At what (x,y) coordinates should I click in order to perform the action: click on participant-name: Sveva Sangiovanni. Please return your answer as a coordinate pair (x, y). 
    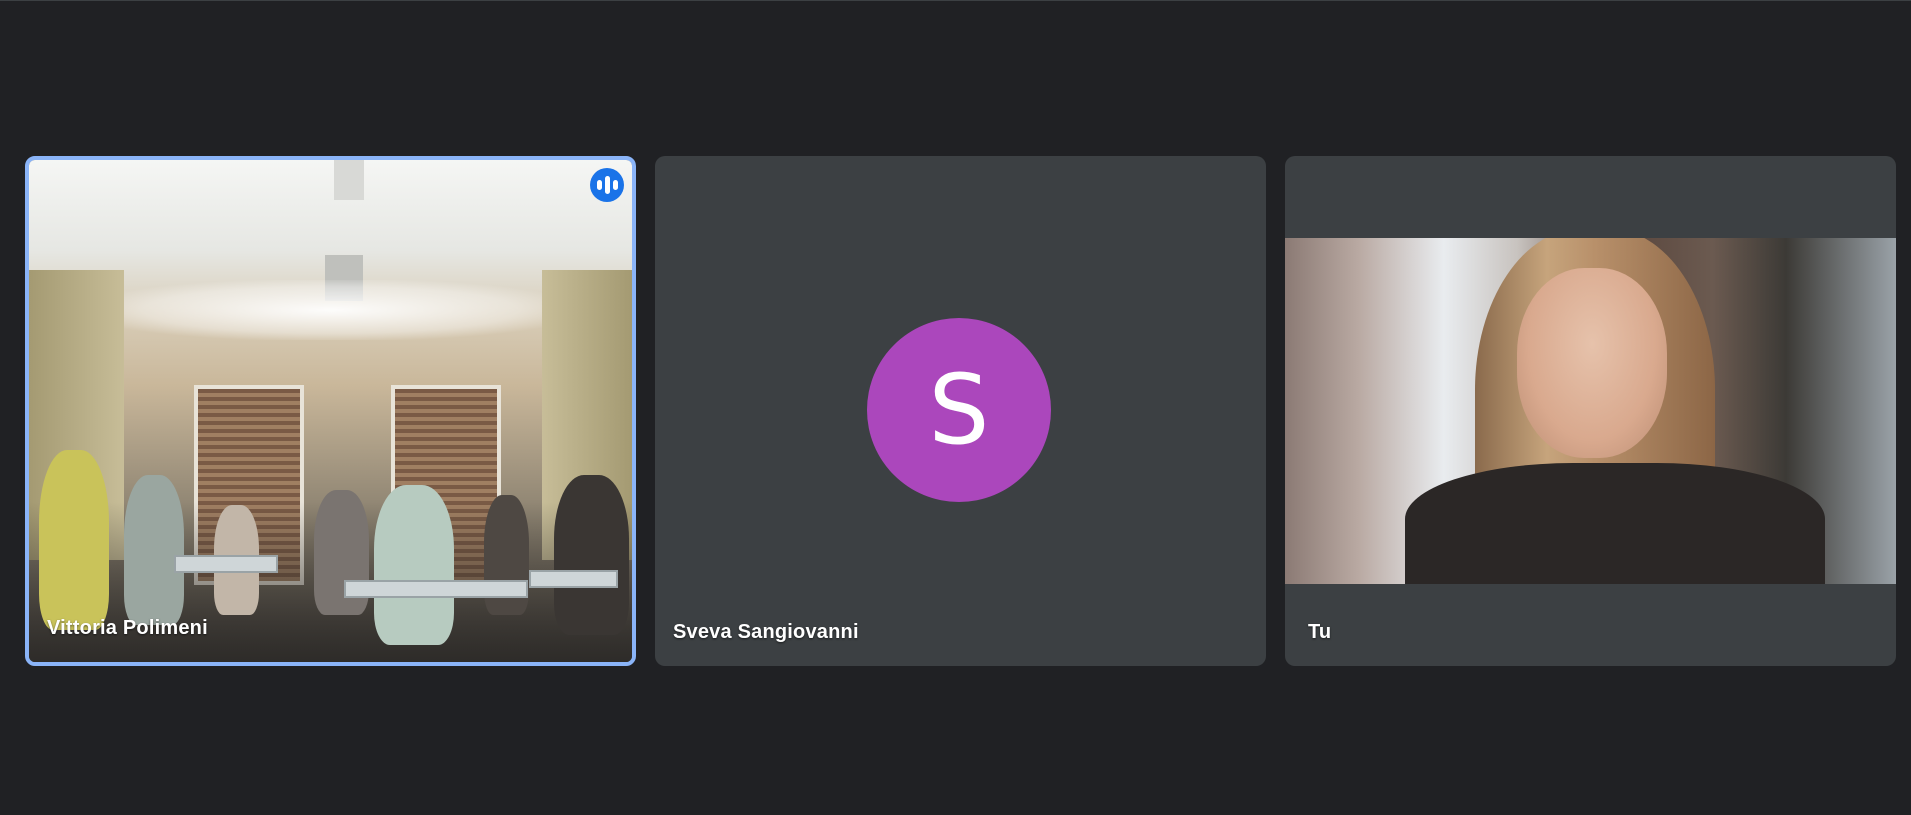
    Looking at the image, I should click on (766, 632).